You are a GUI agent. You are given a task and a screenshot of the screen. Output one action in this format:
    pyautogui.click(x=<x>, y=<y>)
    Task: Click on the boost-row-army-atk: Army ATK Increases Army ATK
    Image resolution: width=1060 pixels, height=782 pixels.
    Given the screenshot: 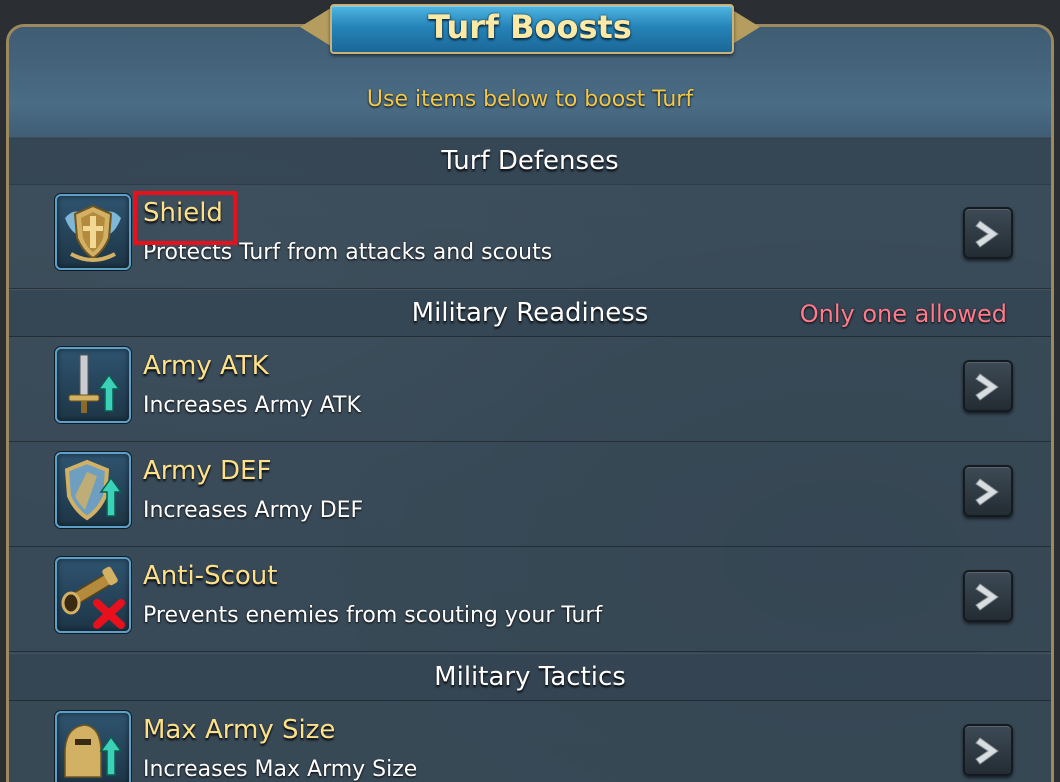 What is the action you would take?
    pyautogui.click(x=530, y=389)
    